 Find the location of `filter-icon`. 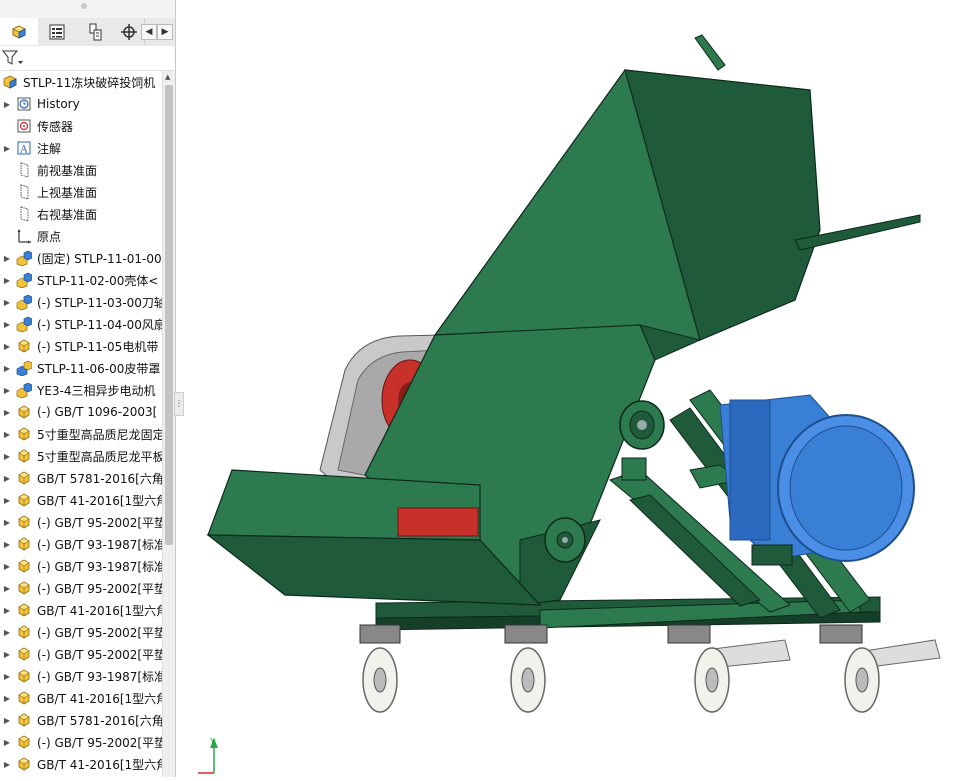

filter-icon is located at coordinates (13, 58).